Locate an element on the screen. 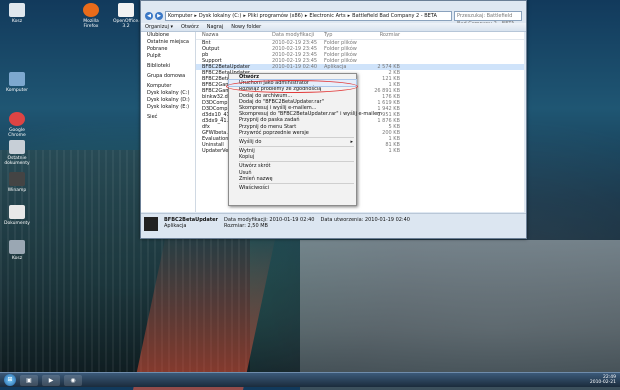 This screenshot has width=620, height=390. nav-item-favorites: Ulubione is located at coordinates (168, 35).